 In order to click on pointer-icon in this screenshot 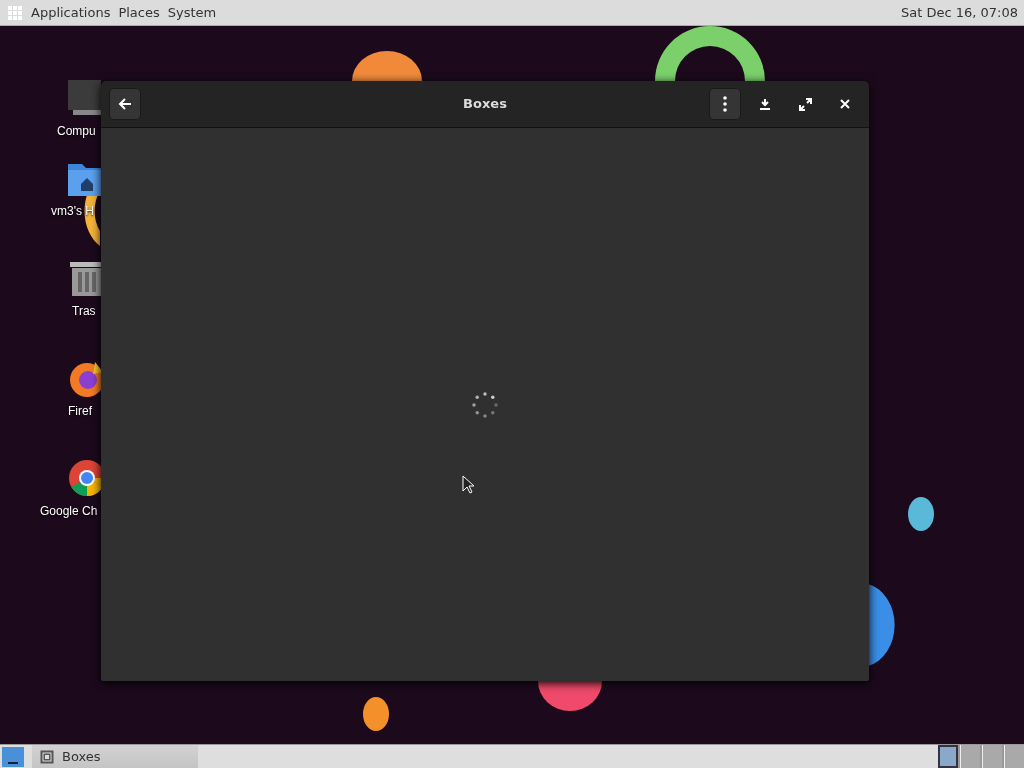, I will do `click(468, 484)`.